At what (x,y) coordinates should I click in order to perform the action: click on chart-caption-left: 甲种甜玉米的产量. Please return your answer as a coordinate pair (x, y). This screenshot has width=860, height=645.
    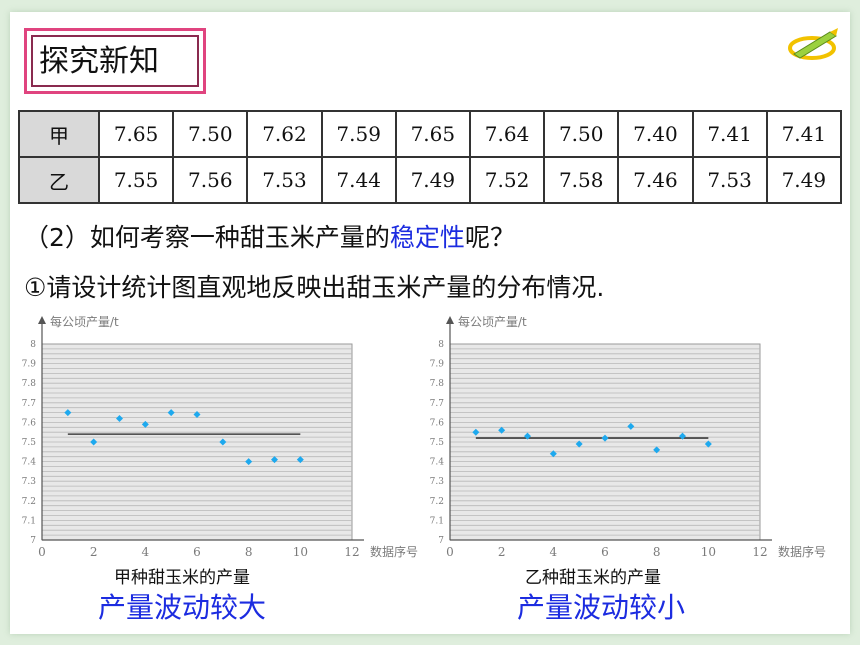
    Looking at the image, I should click on (182, 578).